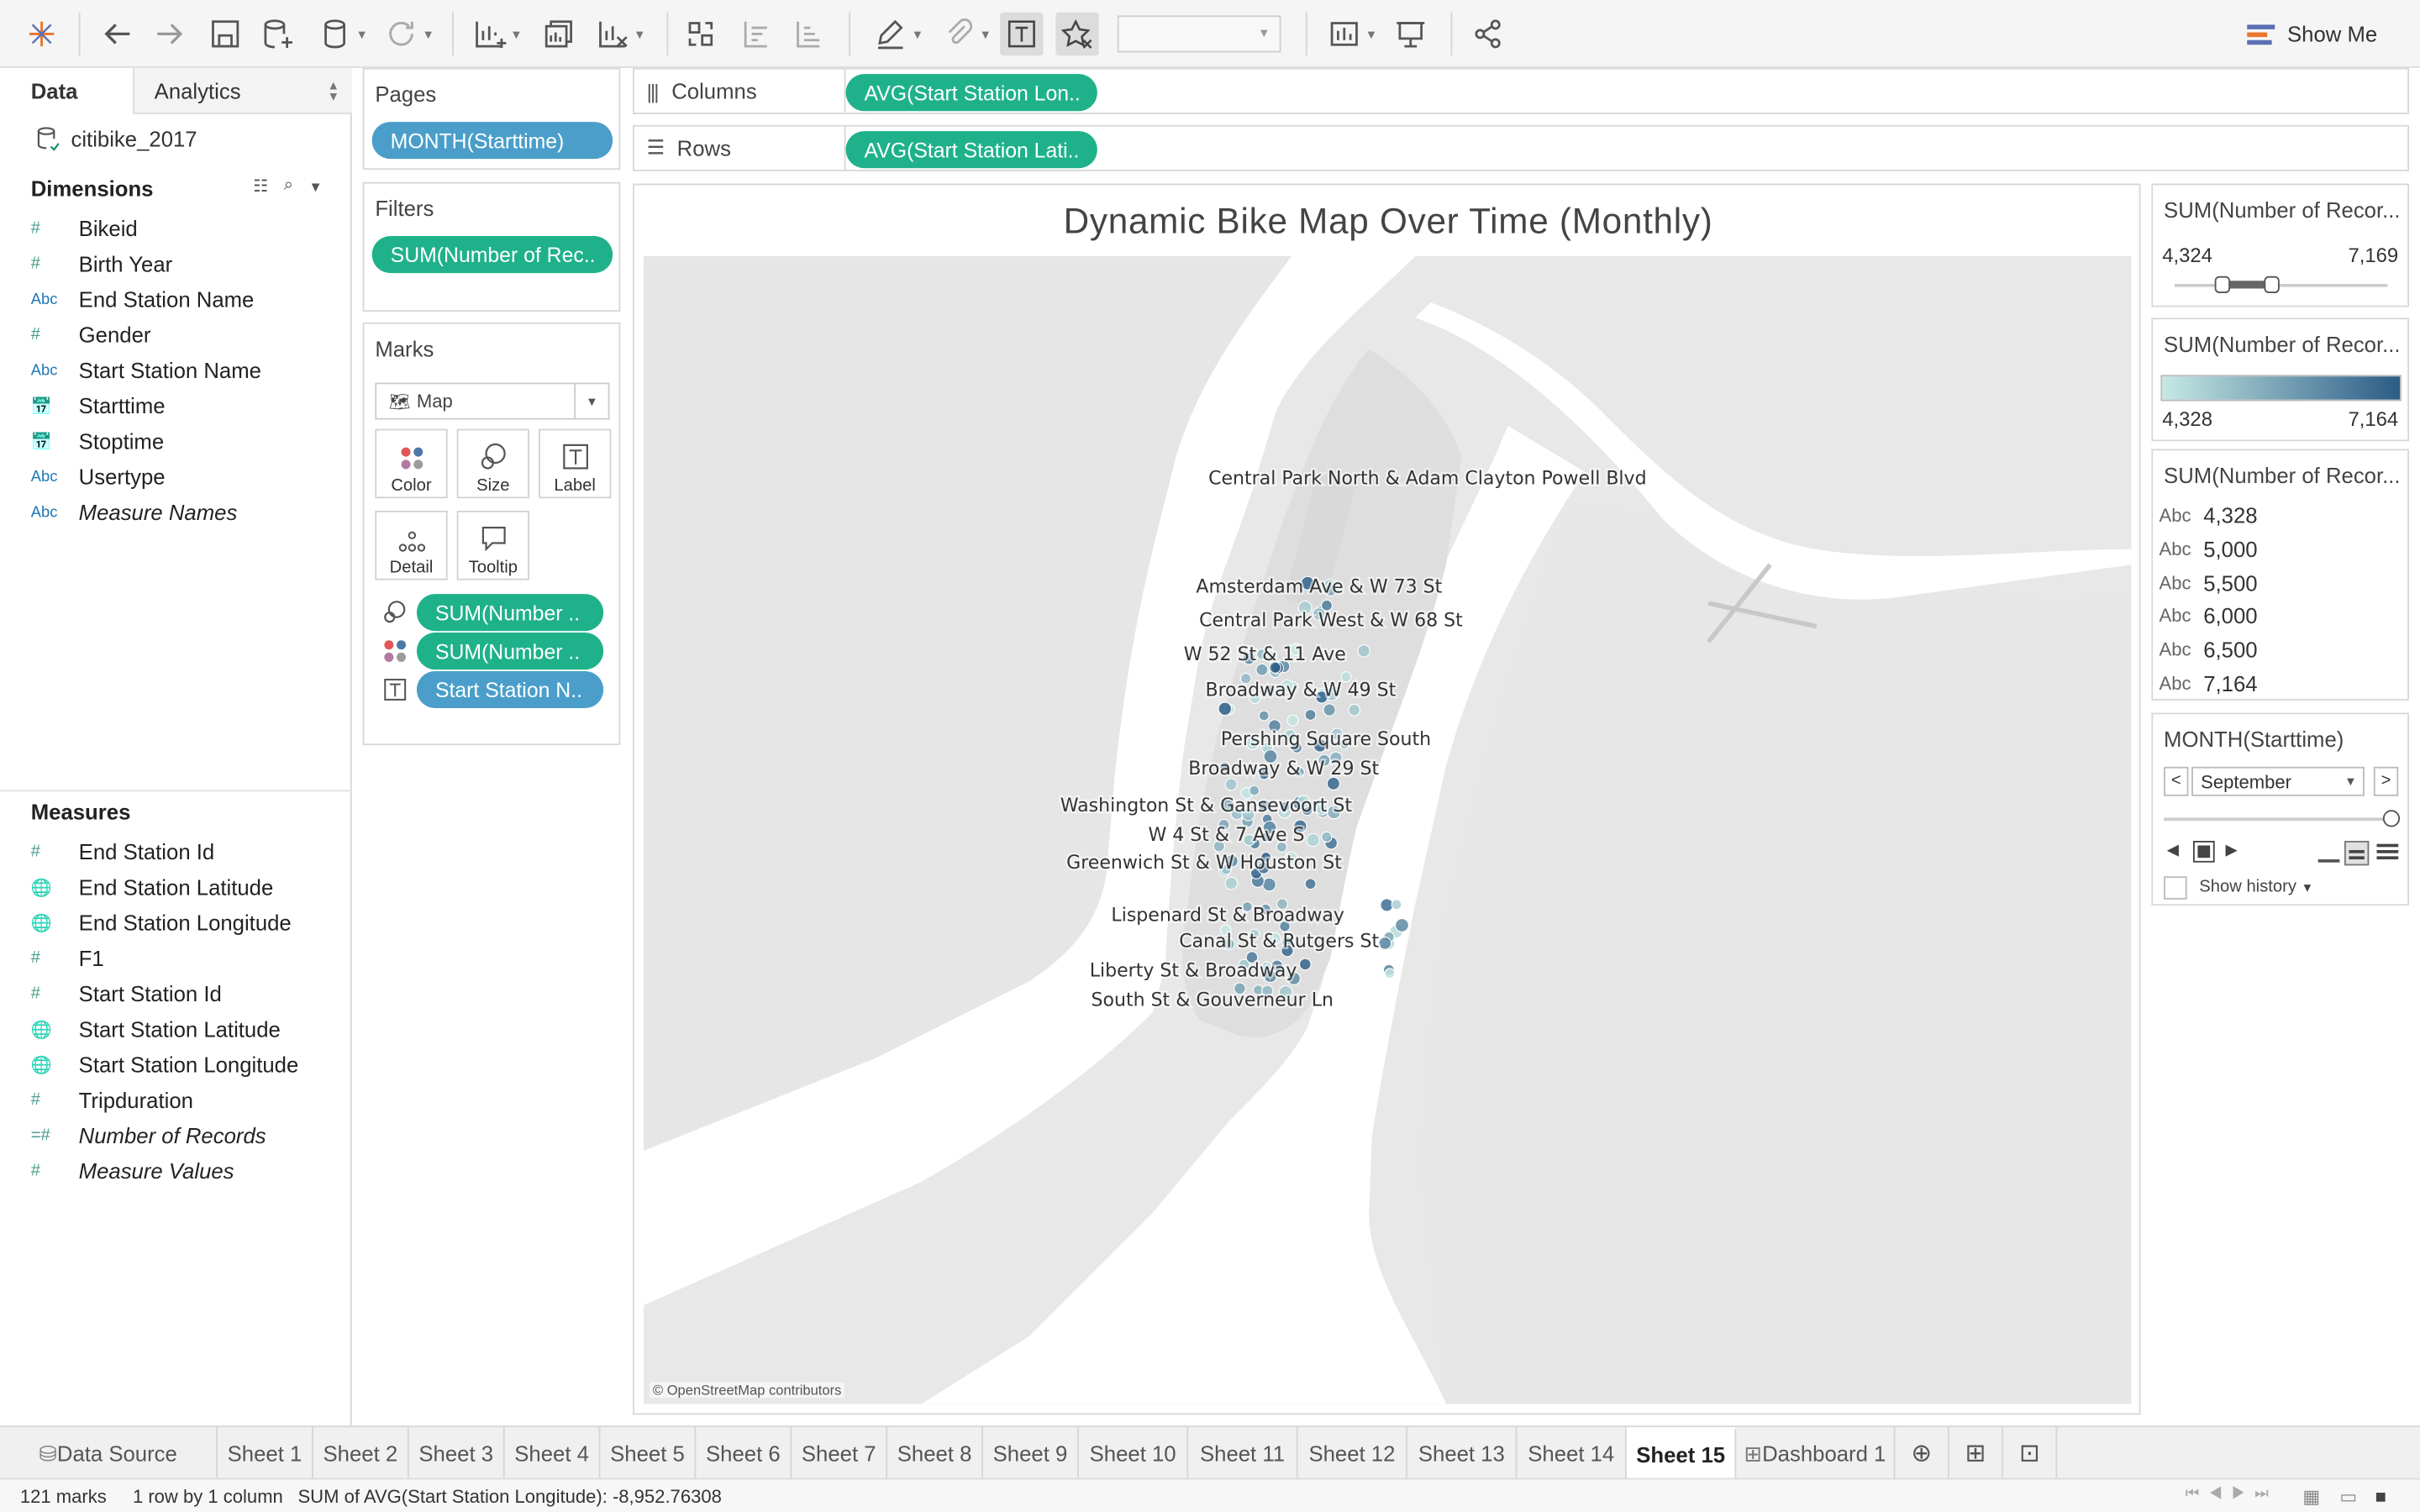 The image size is (2420, 1512). Describe the element at coordinates (1572, 1453) in the screenshot. I see `sheet-tab: Sheet 14` at that location.